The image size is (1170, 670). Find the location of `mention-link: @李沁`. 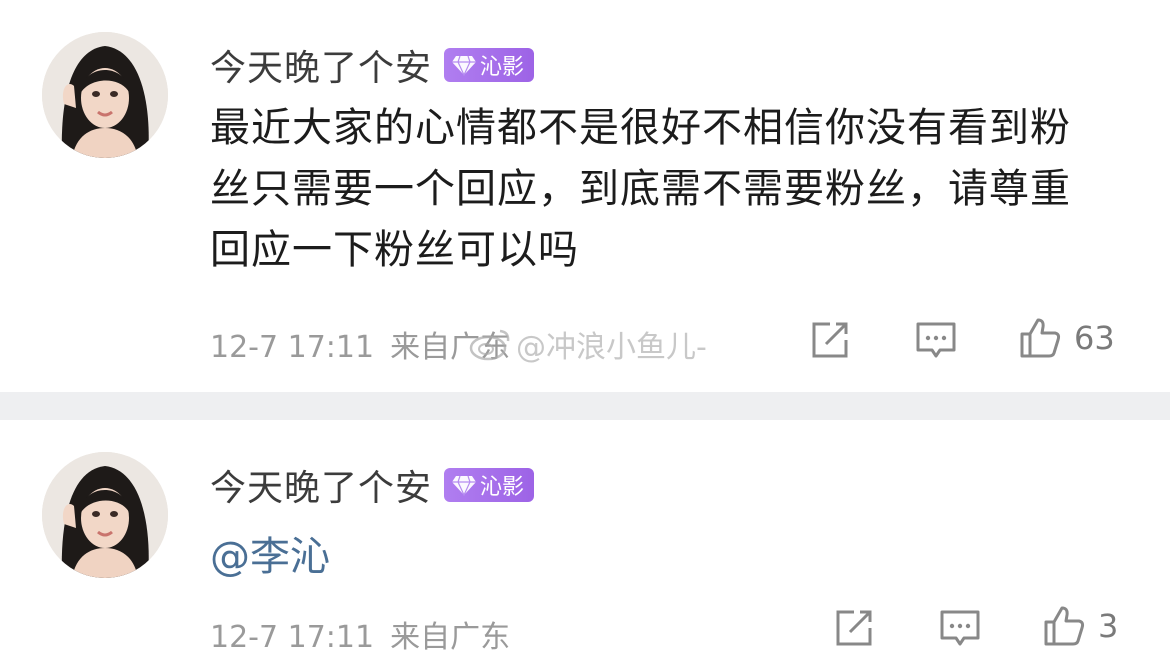

mention-link: @李沁 is located at coordinates (270, 553).